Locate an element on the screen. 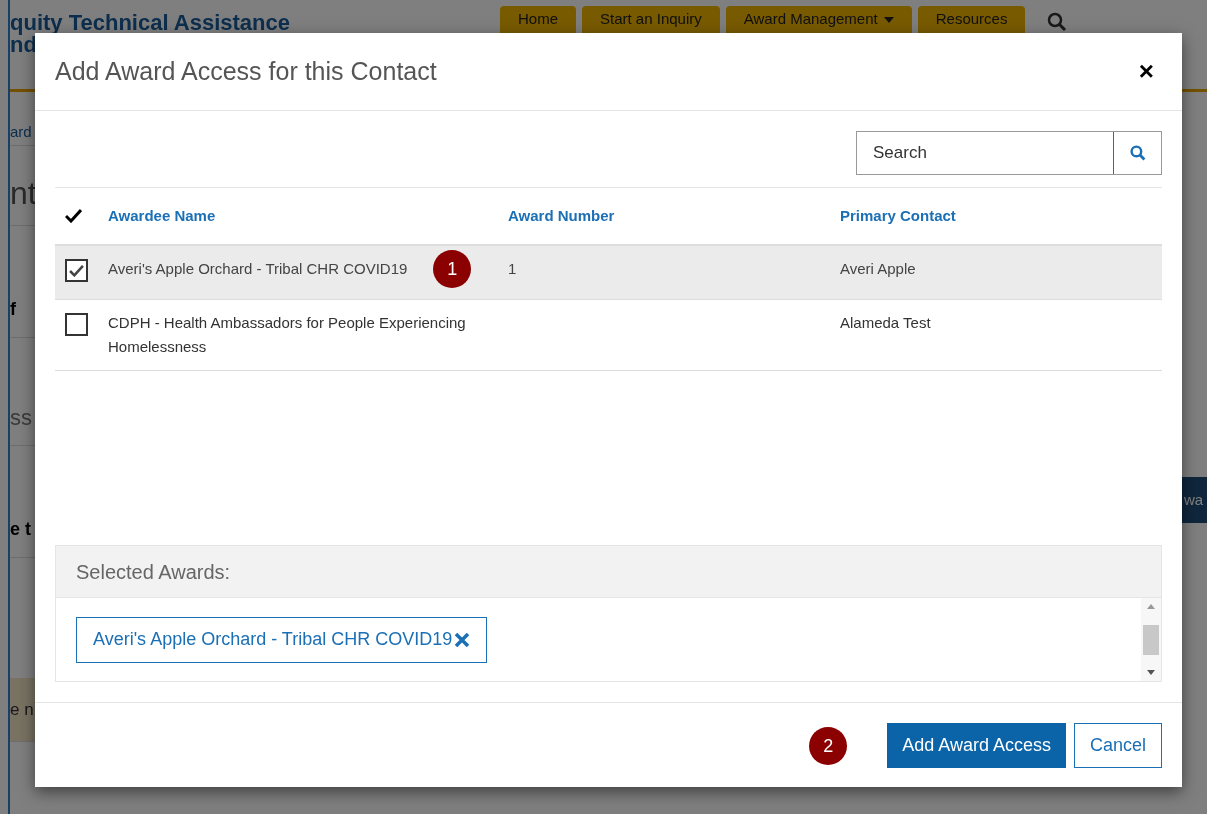  scrollbar is located at coordinates (1151, 639).